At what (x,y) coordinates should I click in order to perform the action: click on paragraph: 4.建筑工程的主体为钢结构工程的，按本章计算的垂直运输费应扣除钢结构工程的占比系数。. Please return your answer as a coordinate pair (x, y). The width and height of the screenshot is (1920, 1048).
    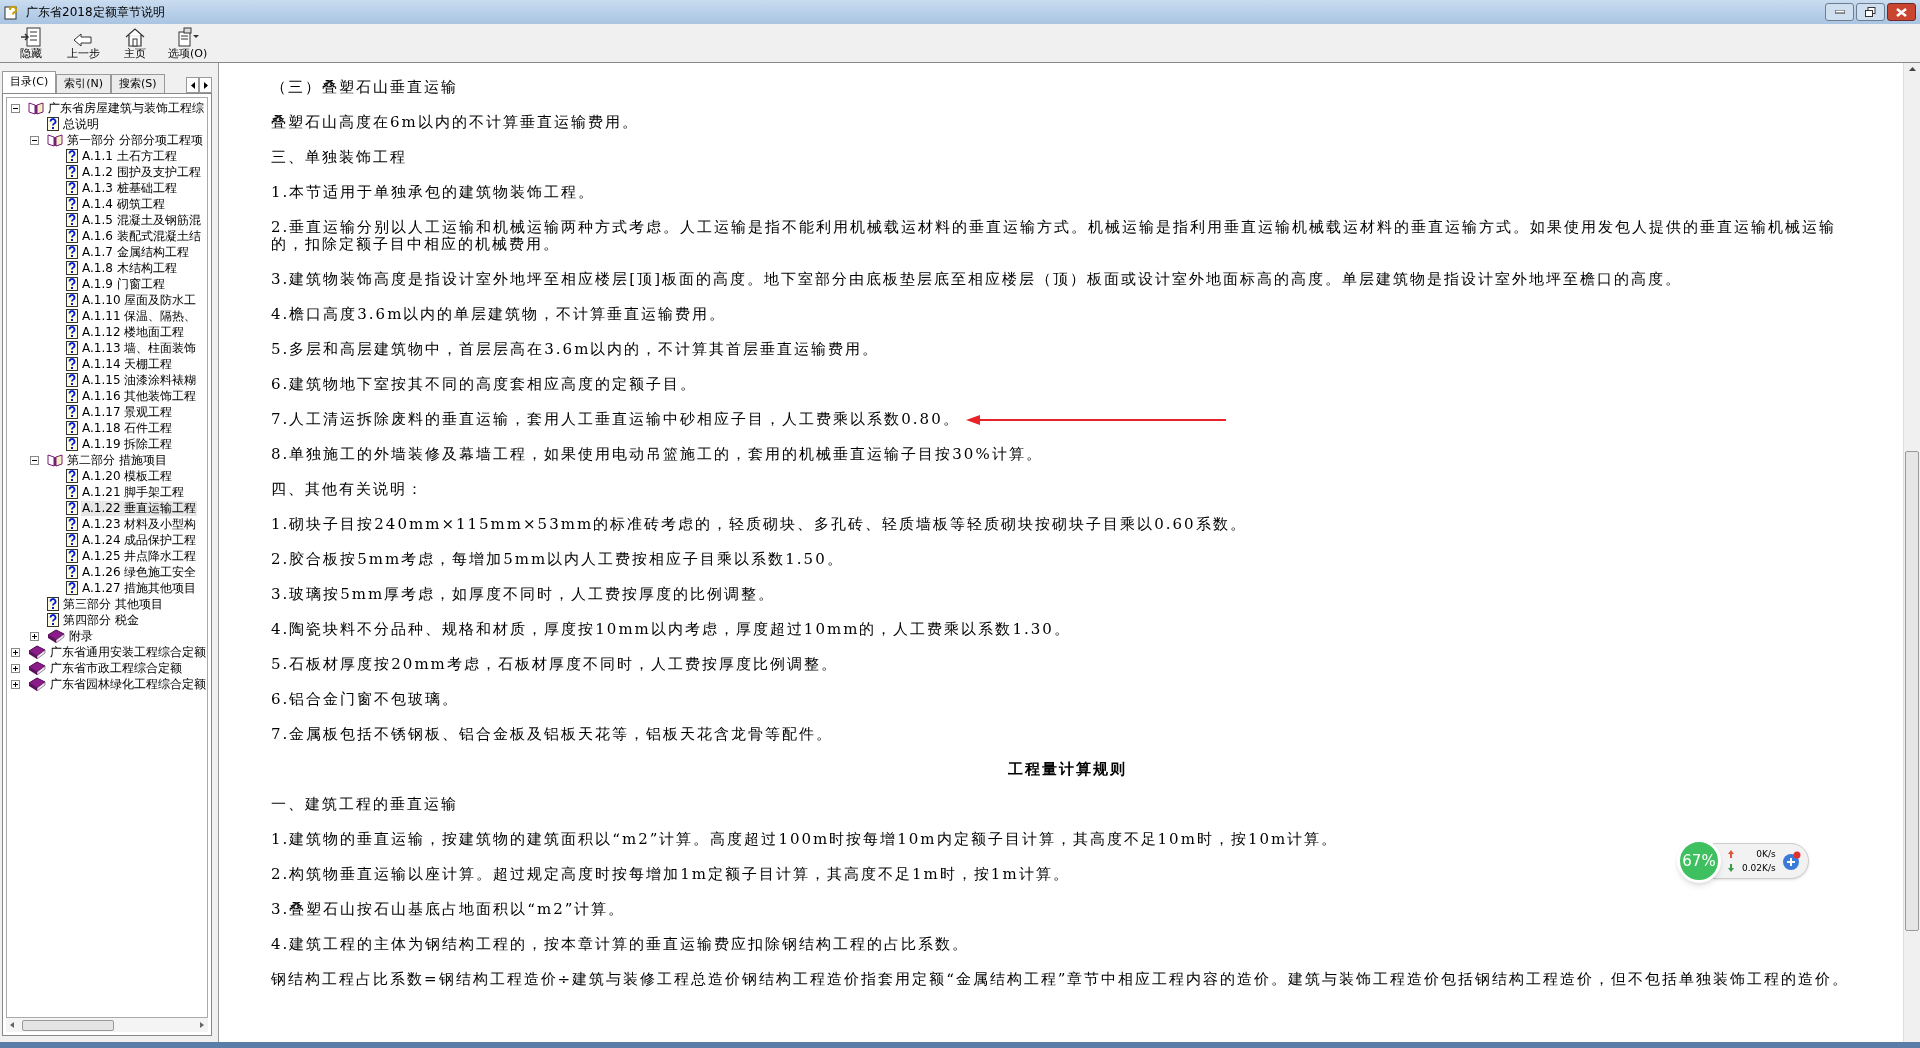
    Looking at the image, I should click on (620, 944).